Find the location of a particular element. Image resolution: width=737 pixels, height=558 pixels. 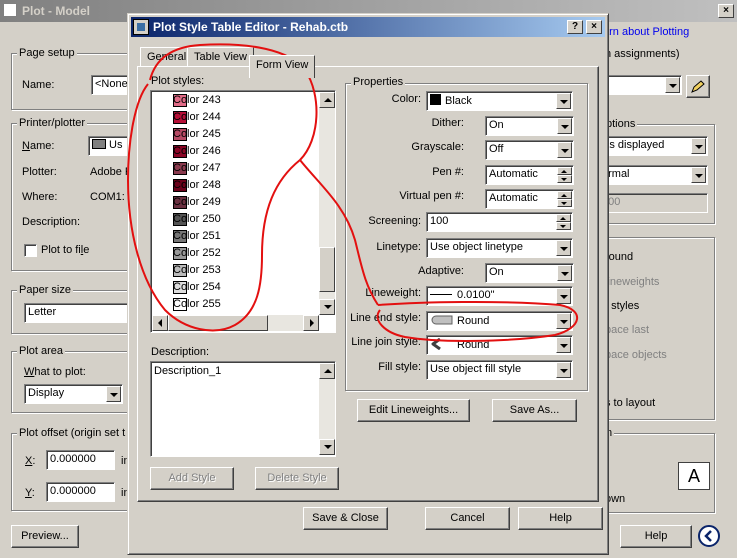

fill-style-select: Use object fill style is located at coordinates (499, 370).